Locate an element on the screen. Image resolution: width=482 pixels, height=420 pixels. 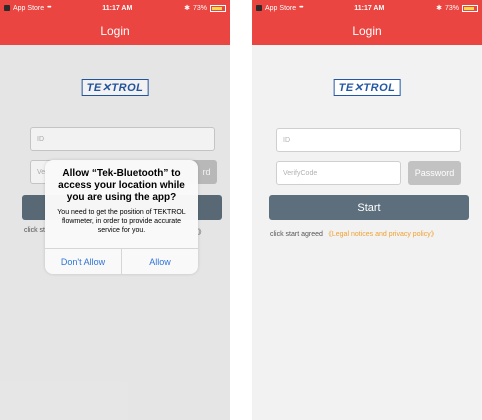
password-button: Password is located at coordinates (434, 173).